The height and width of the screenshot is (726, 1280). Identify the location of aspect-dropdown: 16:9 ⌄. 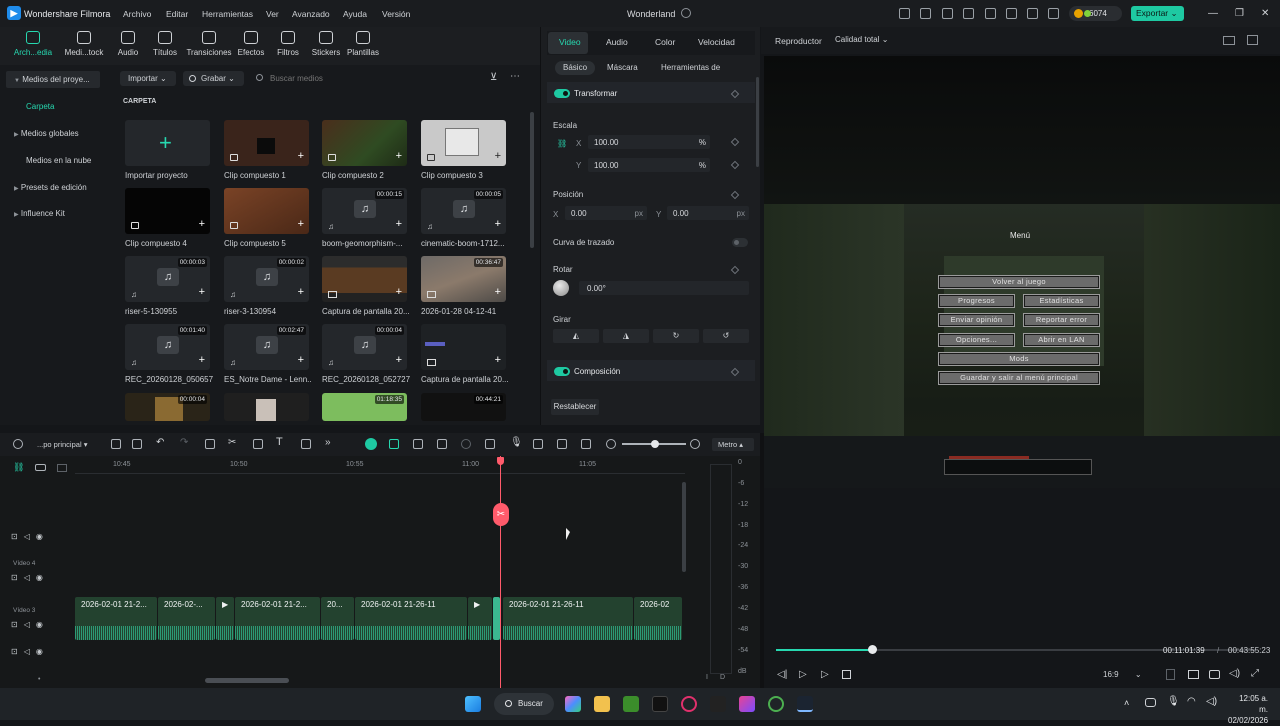
(1122, 674).